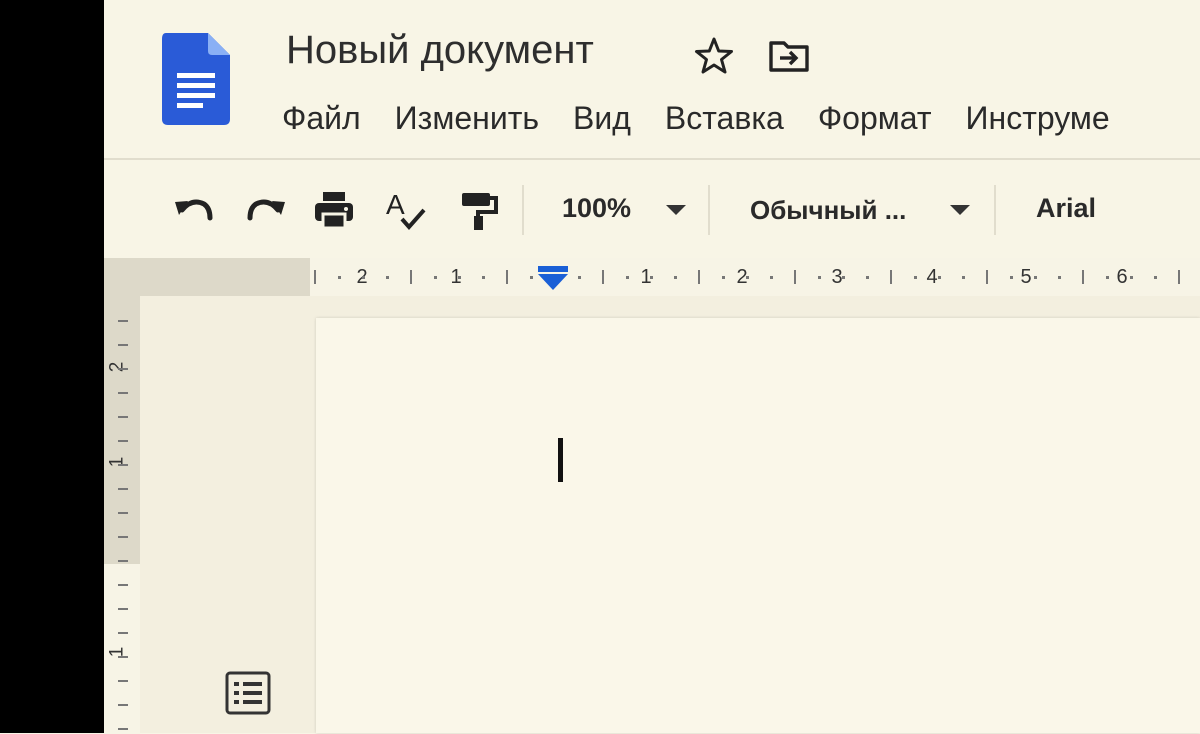 This screenshot has height=734, width=1200. Describe the element at coordinates (334, 210) in the screenshot. I see `print-icon` at that location.